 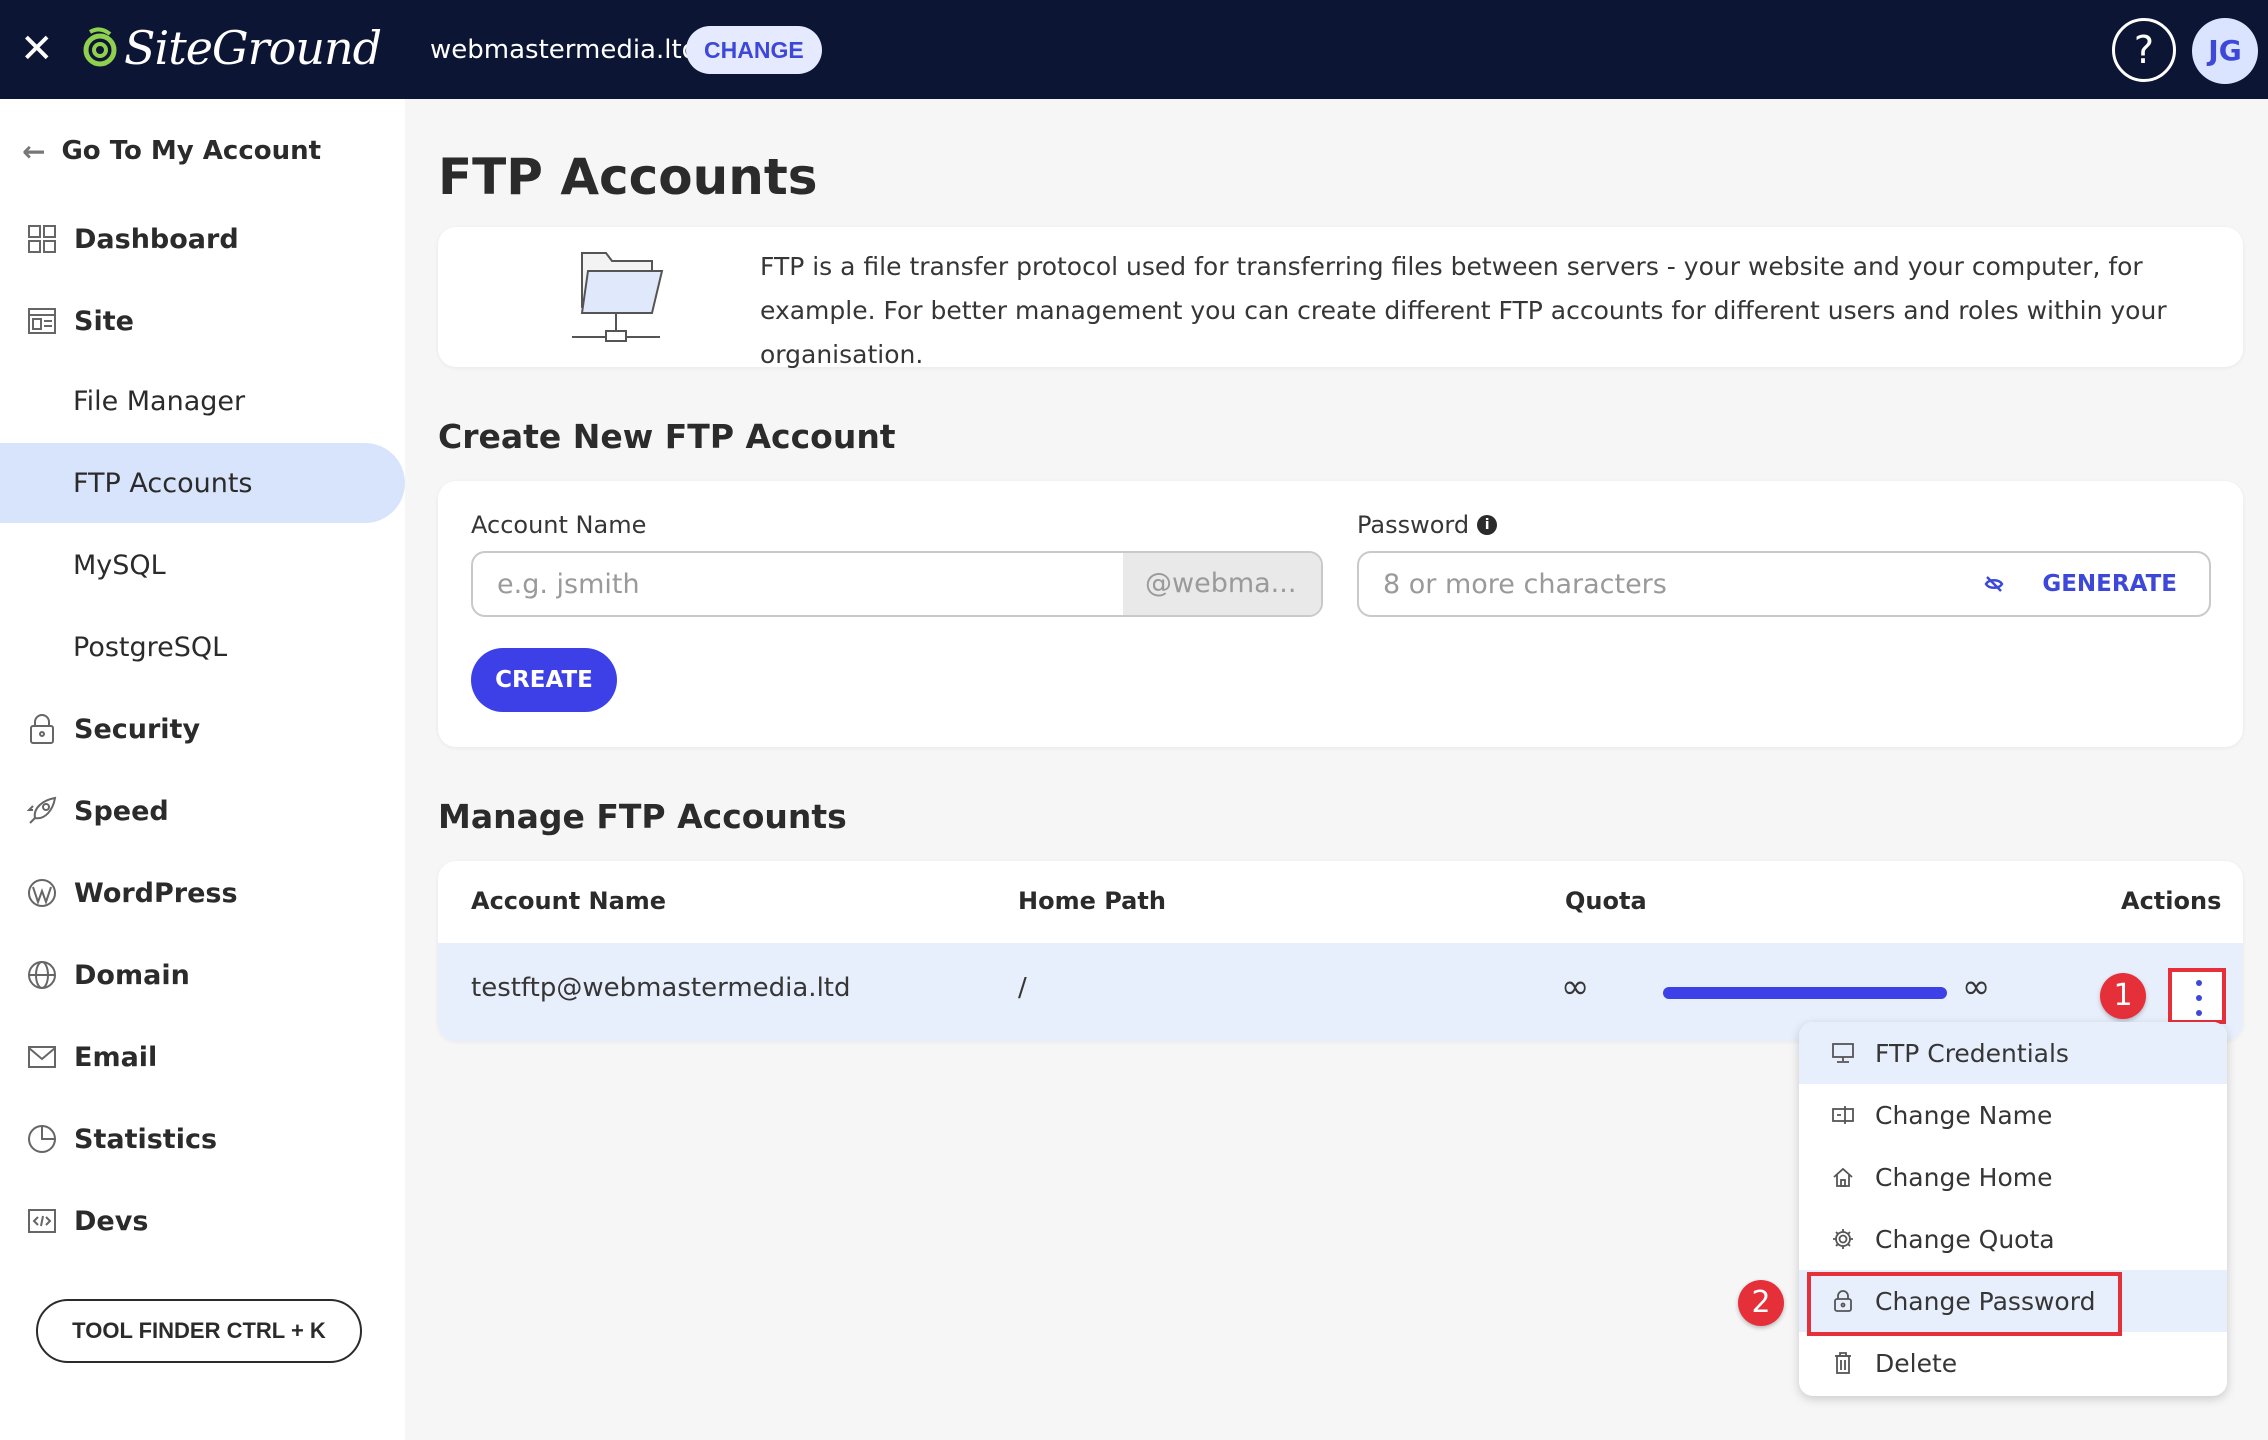 I want to click on wordpress-icon, so click(x=42, y=893).